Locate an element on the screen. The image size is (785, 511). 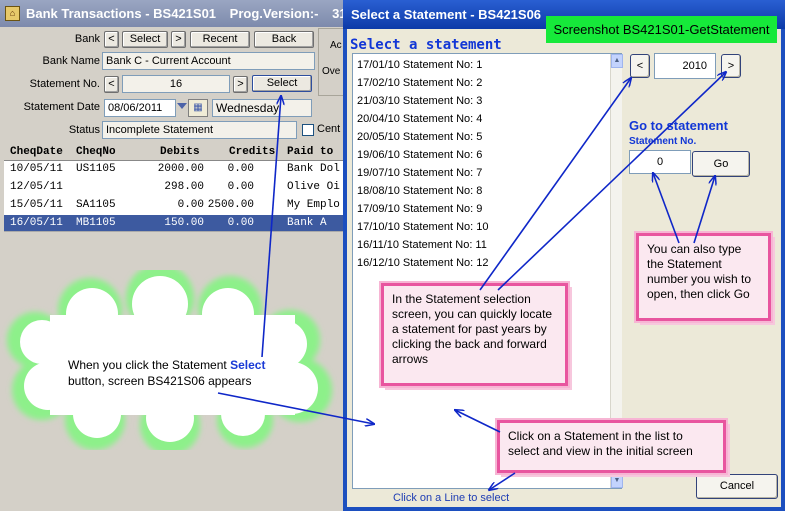
calendar-icon: ▦ is located at coordinates (198, 108).